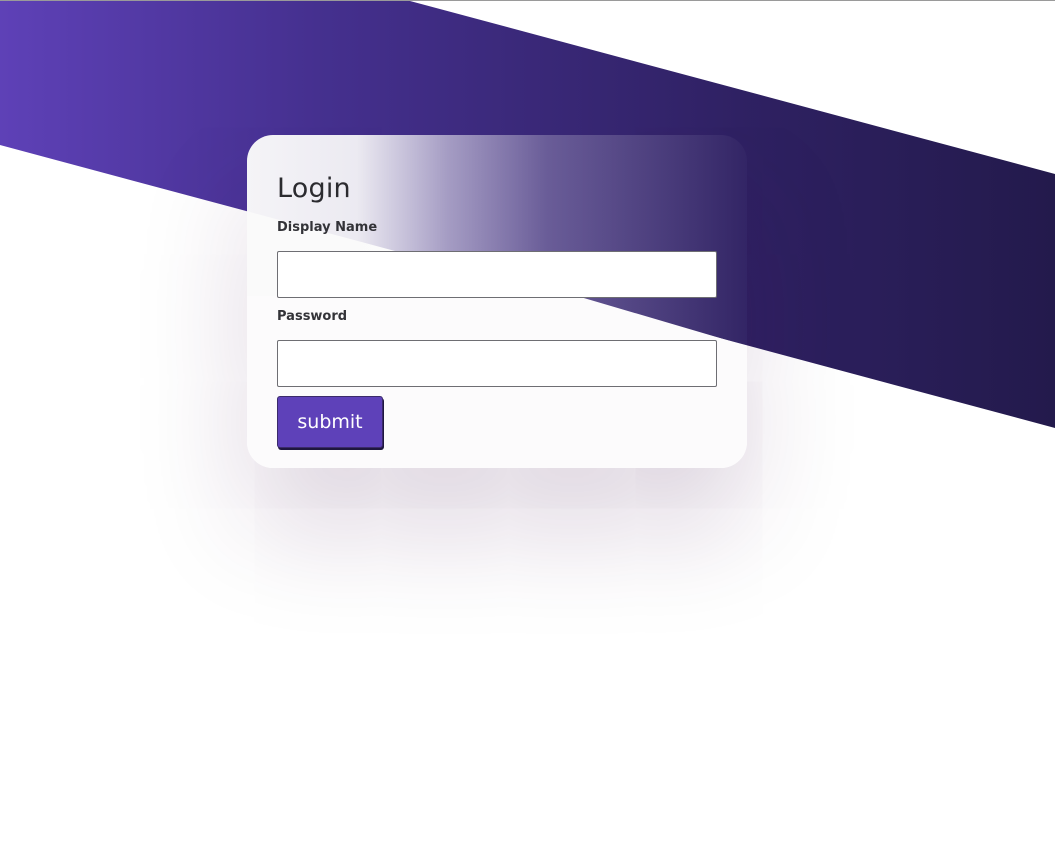 The height and width of the screenshot is (860, 1055). Describe the element at coordinates (497, 363) in the screenshot. I see `password-input` at that location.